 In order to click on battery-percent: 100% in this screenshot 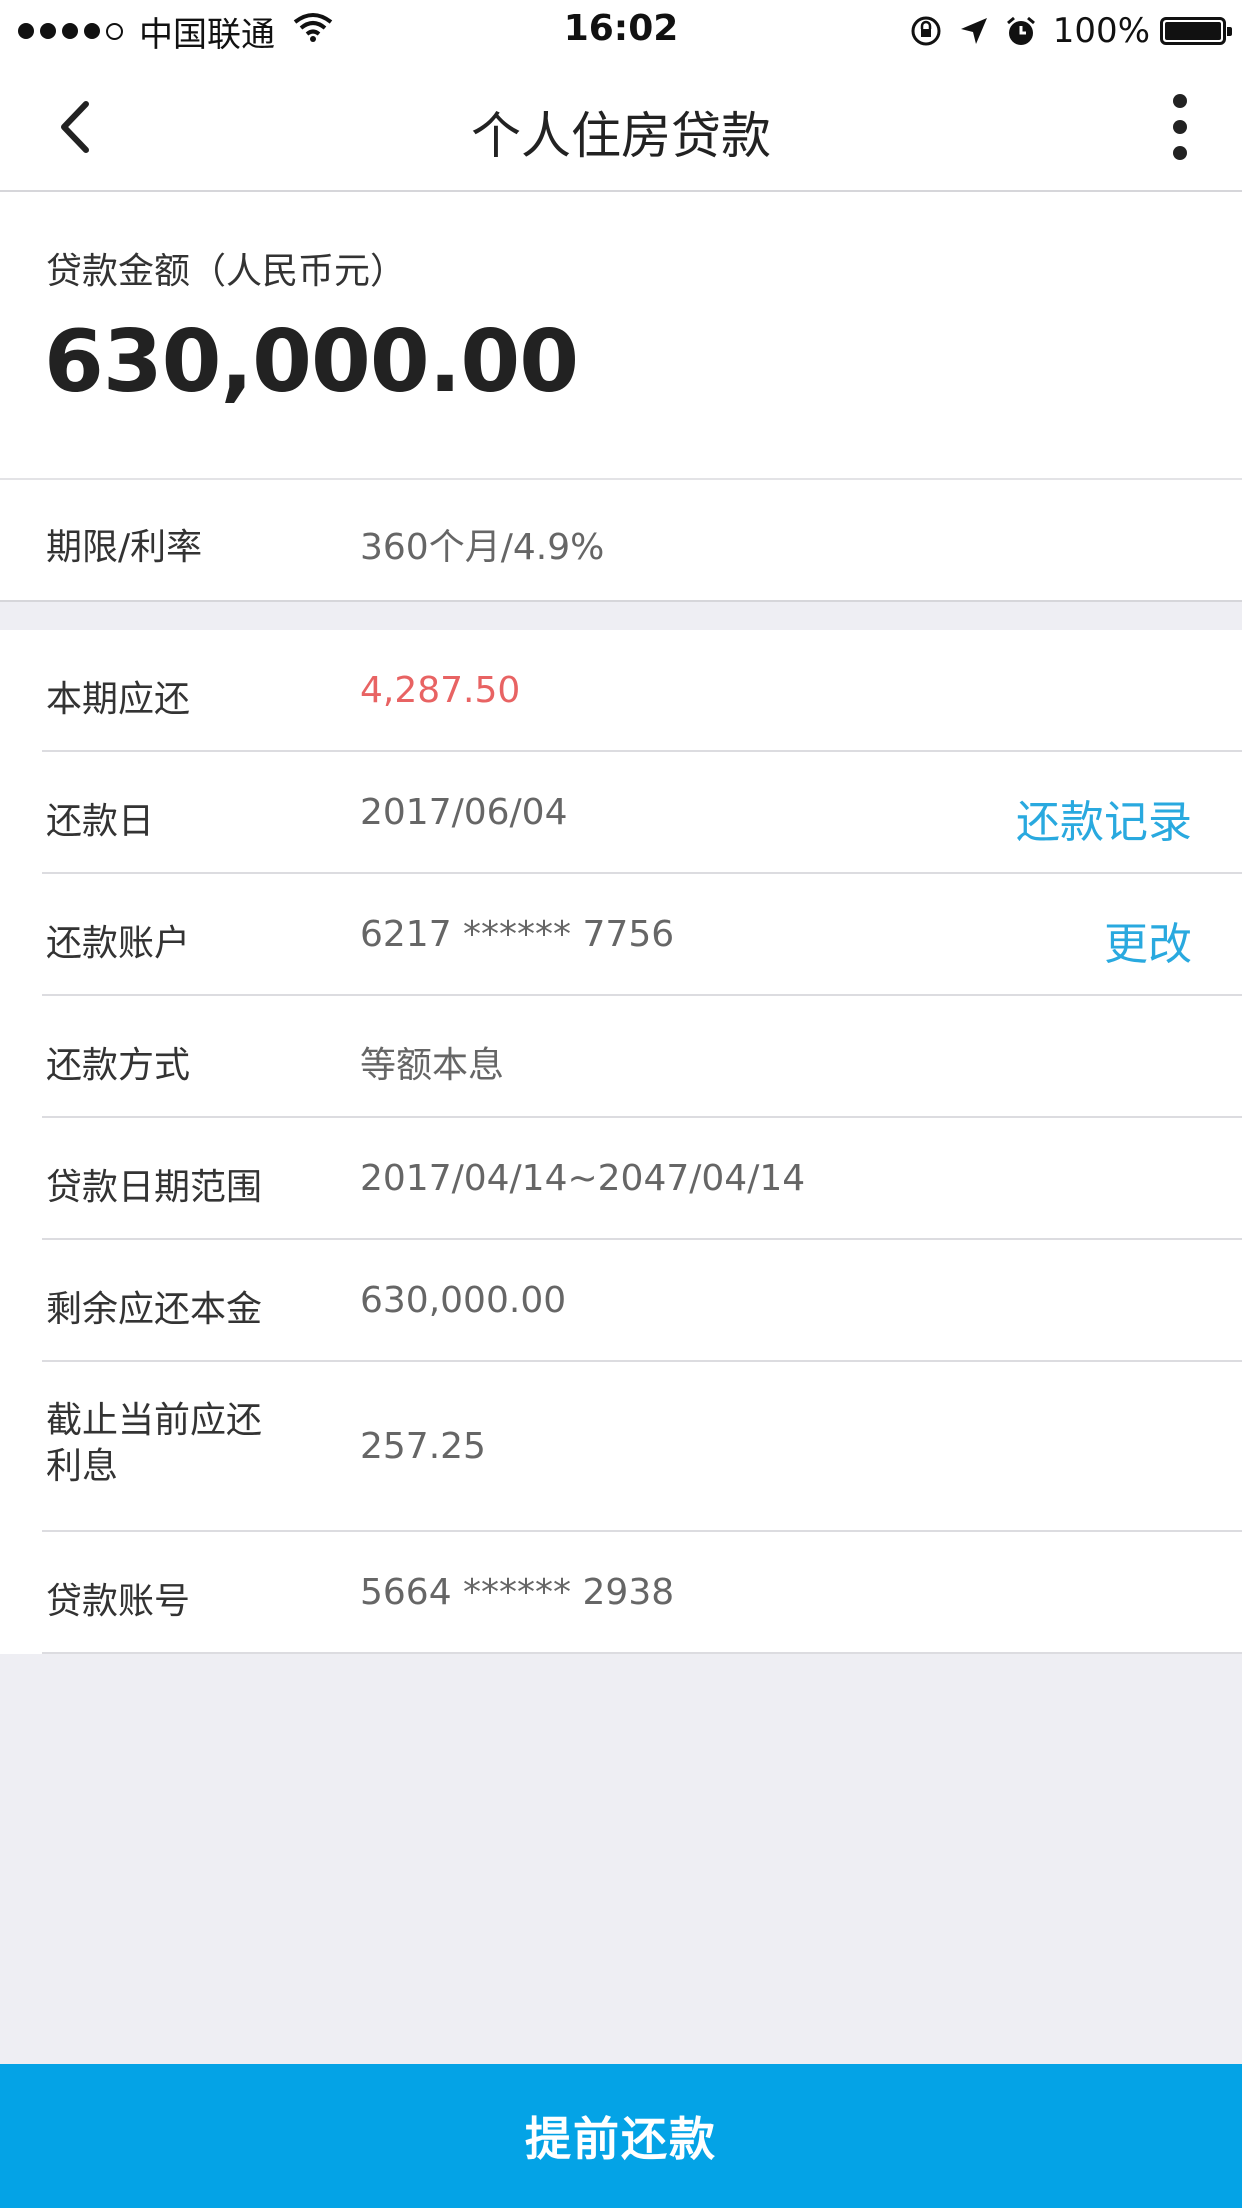, I will do `click(1101, 31)`.